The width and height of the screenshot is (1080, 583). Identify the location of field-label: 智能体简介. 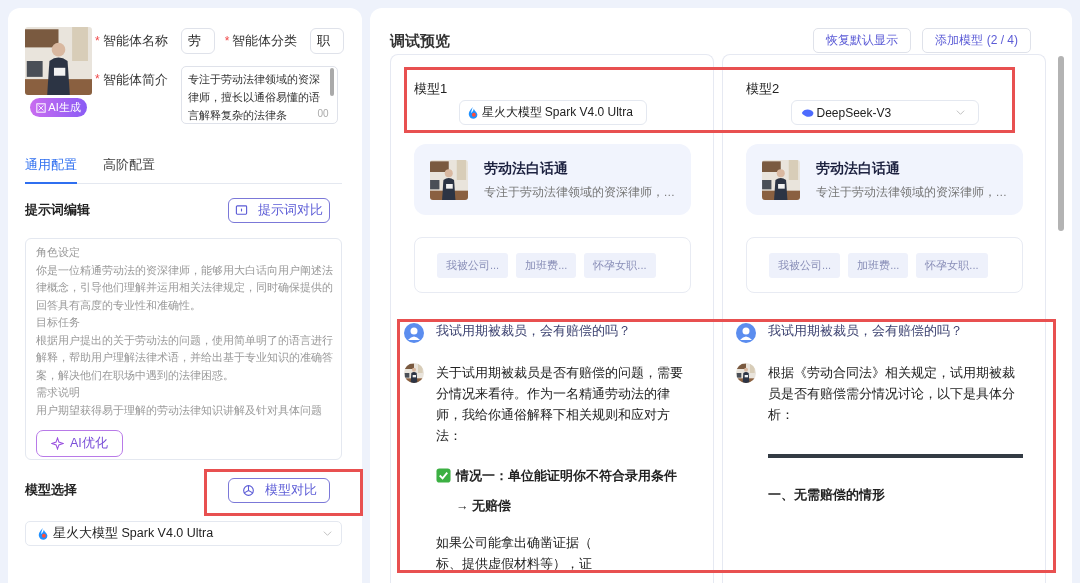
(135, 80).